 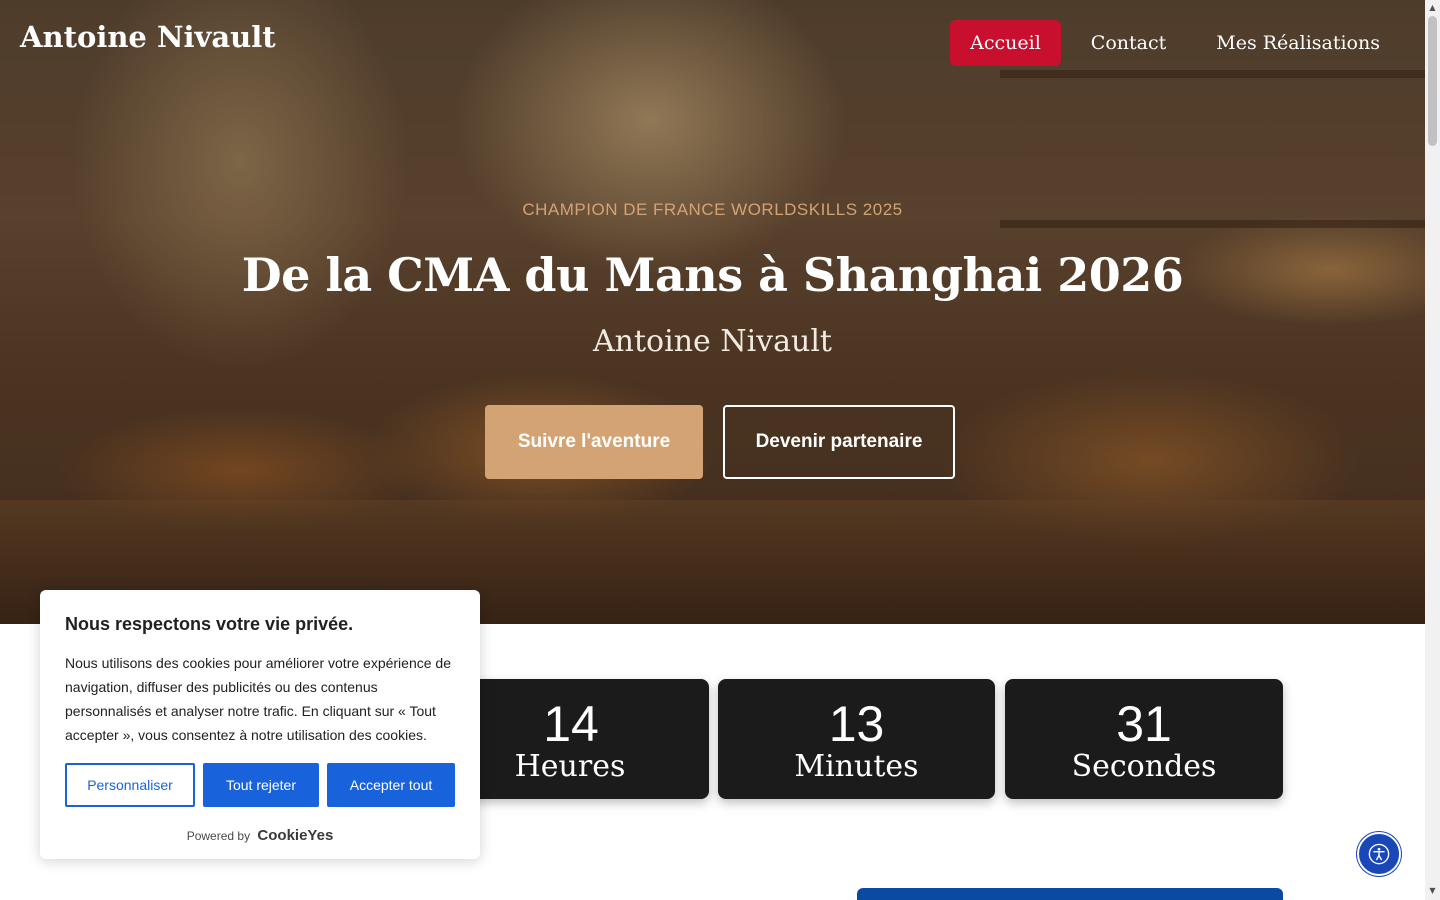 I want to click on main-nav: Accueil Contact Mes Réalisations, so click(x=1175, y=43).